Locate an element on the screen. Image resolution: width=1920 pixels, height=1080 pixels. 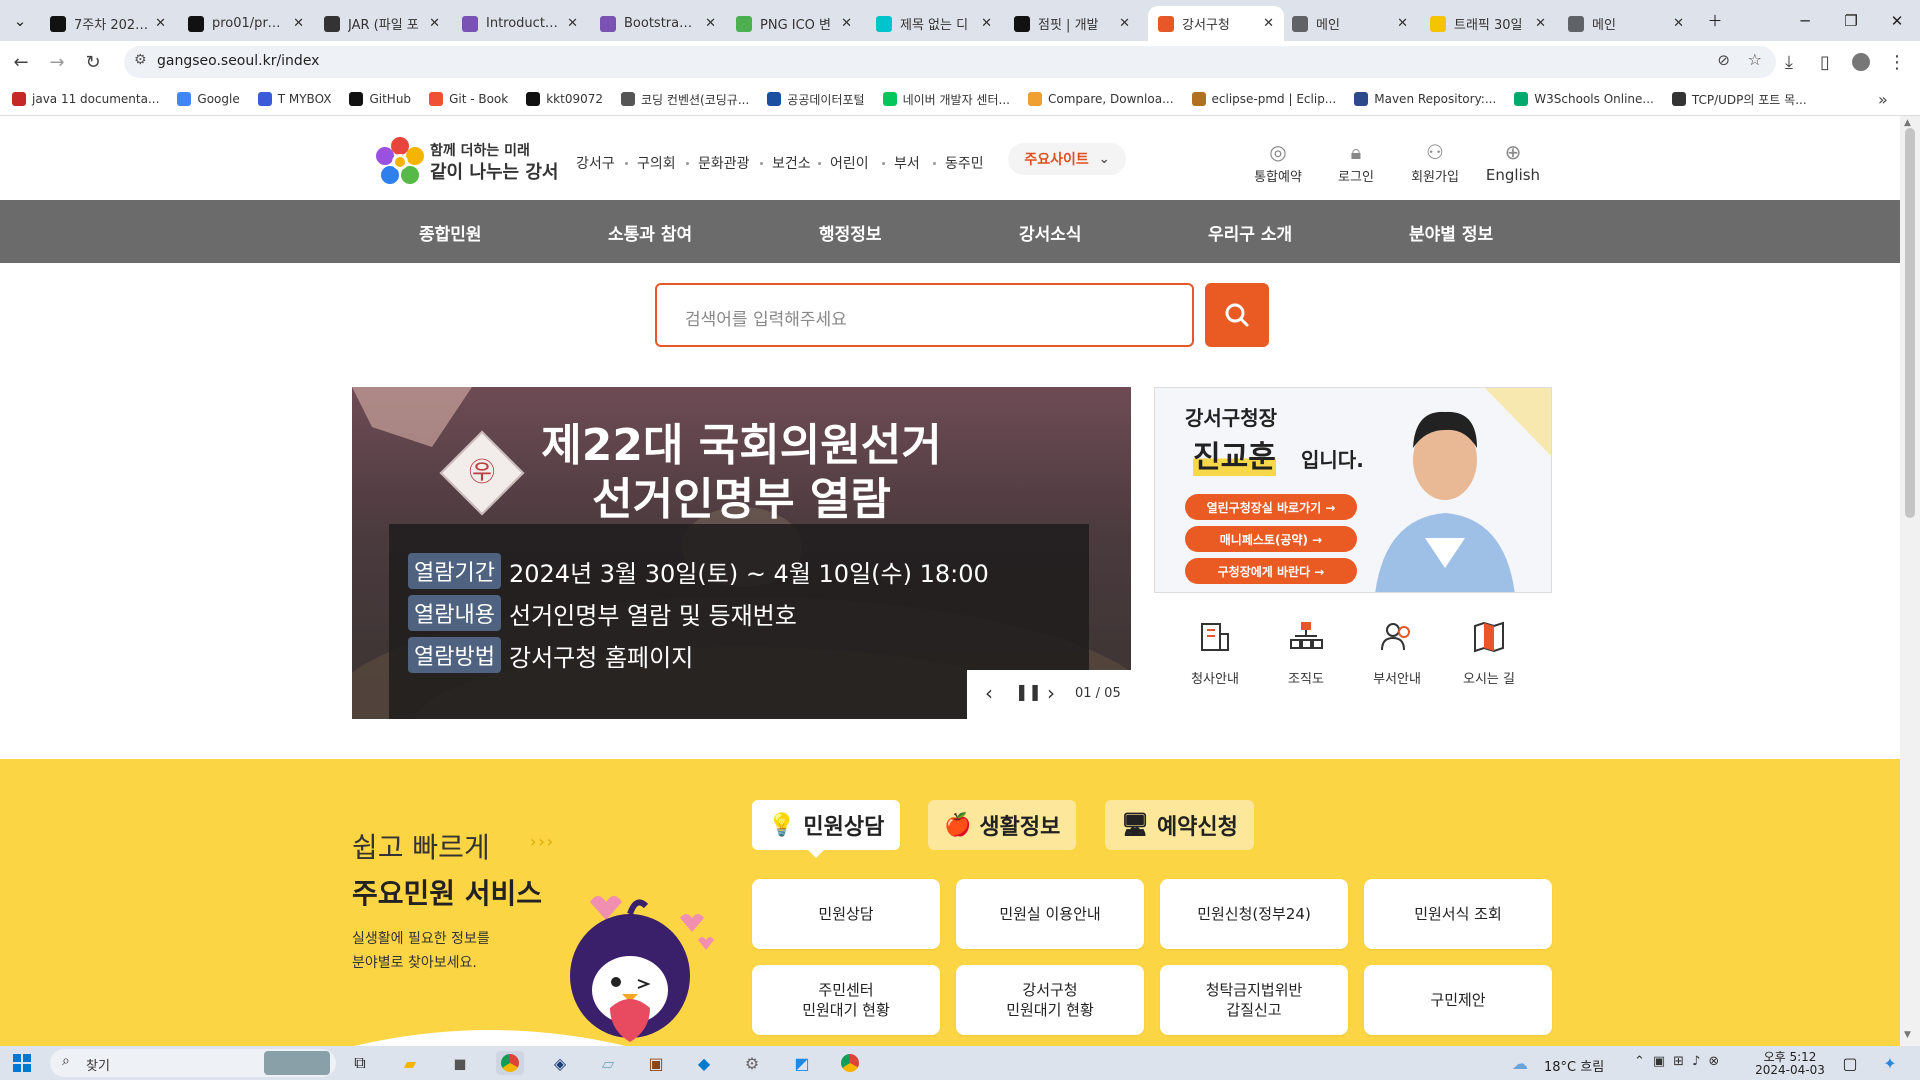
chrome-taskbar-icon is located at coordinates (510, 1063).